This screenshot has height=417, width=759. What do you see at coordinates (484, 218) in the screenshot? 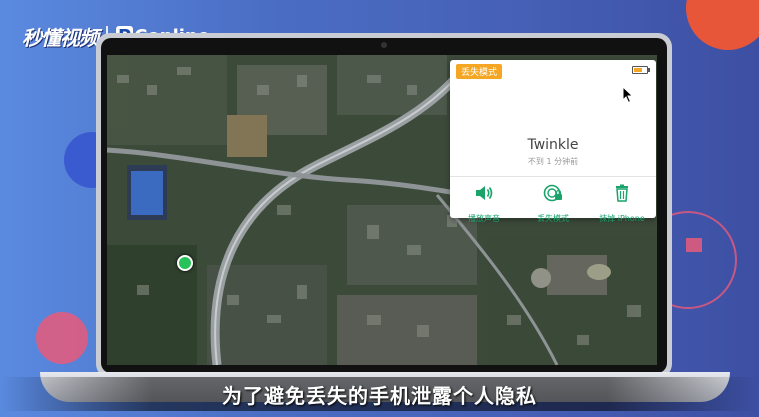
I see `play-sound-label: 播放声音` at bounding box center [484, 218].